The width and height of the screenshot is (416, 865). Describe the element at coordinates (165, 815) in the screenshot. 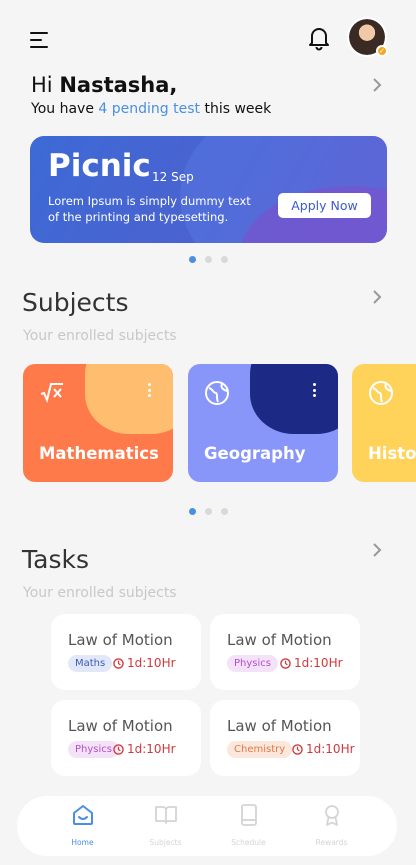

I see `book-open-icon` at that location.